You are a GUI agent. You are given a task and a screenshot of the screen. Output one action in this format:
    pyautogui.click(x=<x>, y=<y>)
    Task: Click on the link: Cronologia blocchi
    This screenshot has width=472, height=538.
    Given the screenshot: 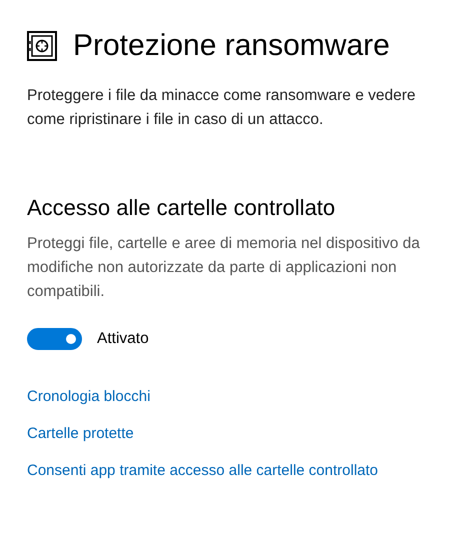 What is the action you would take?
    pyautogui.click(x=88, y=396)
    